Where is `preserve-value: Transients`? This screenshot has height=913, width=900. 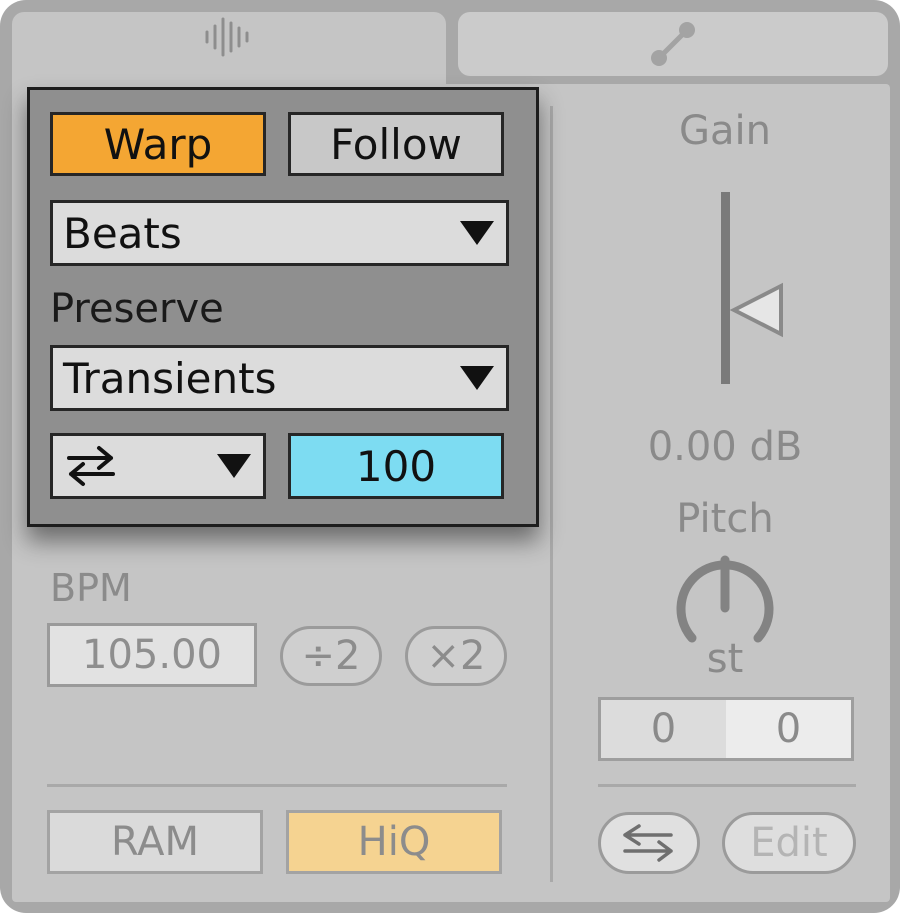
preserve-value: Transients is located at coordinates (170, 378).